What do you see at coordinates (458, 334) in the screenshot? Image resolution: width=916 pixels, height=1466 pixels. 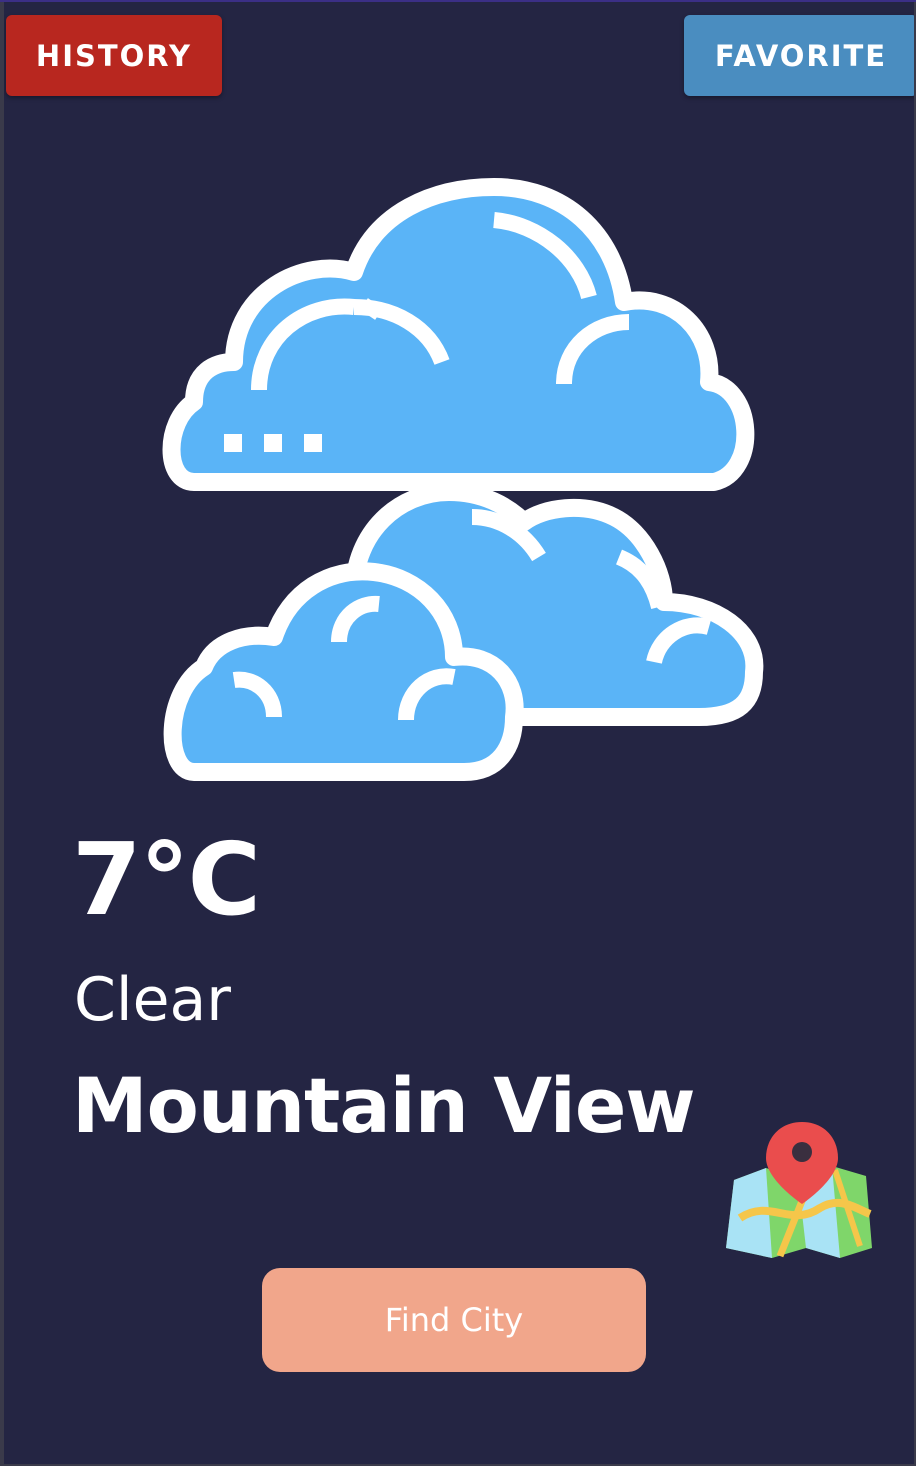 I see `upper-cloud` at bounding box center [458, 334].